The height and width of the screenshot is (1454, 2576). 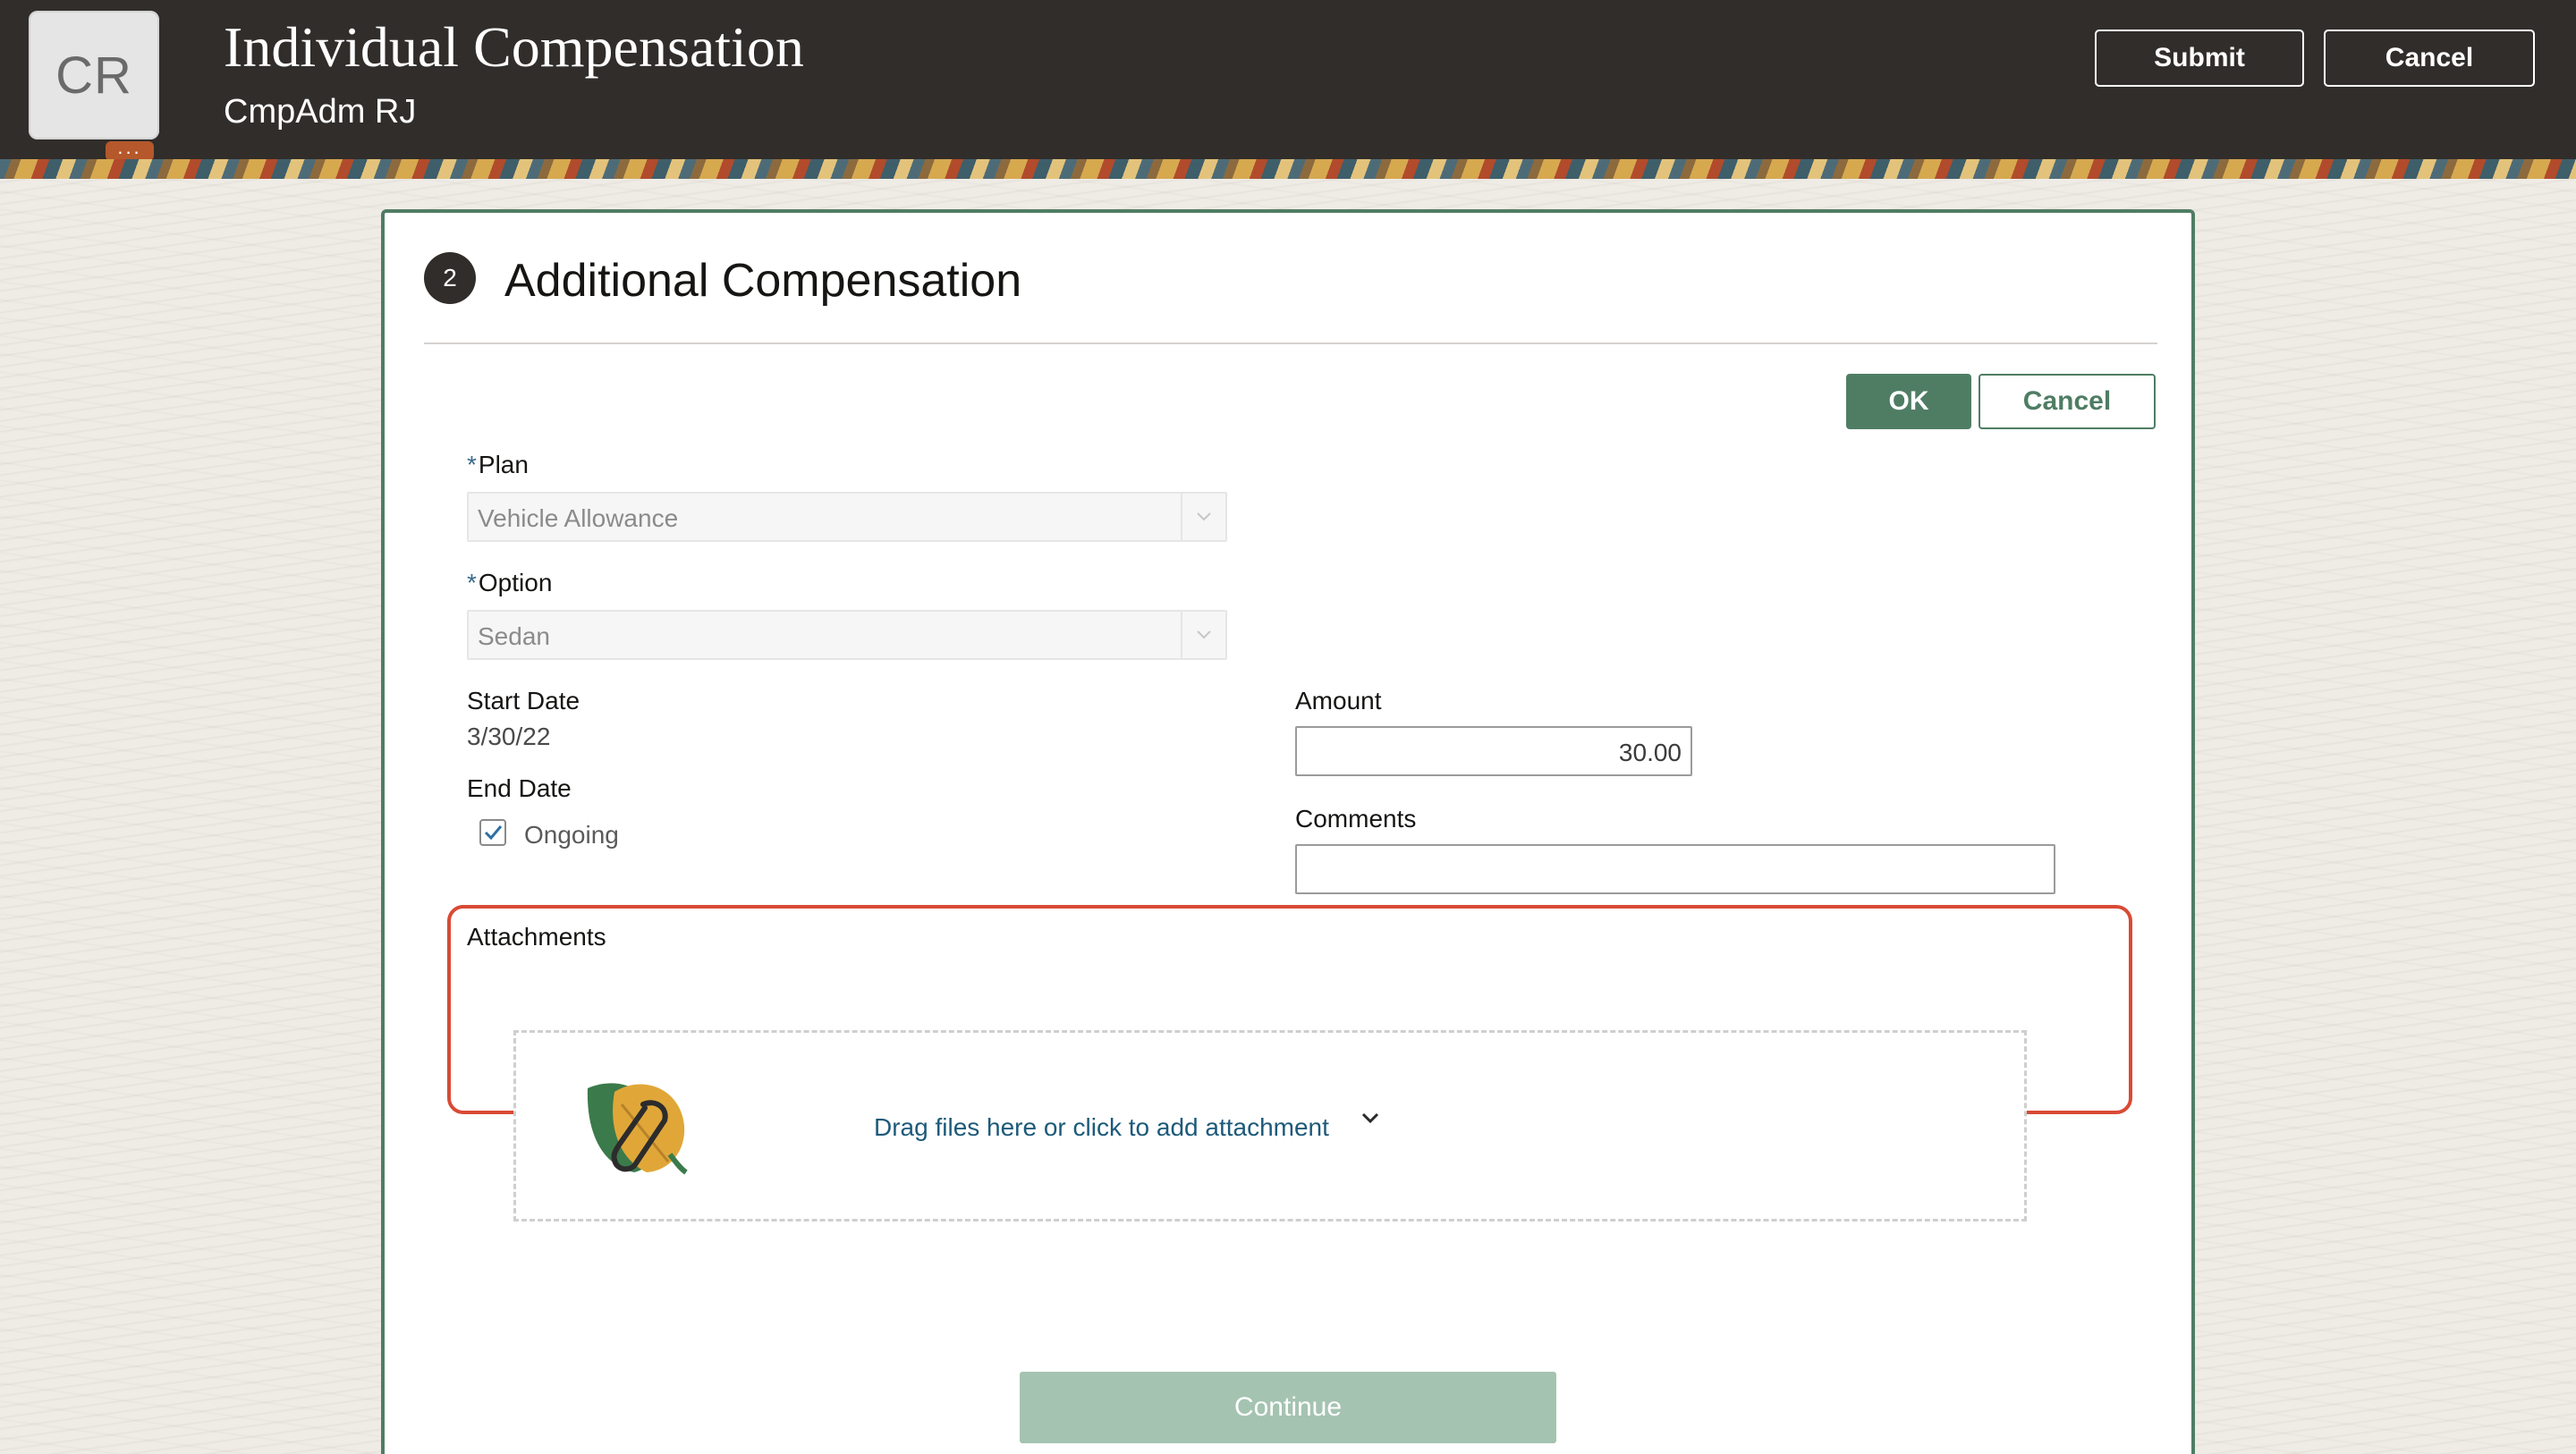 What do you see at coordinates (519, 788) in the screenshot?
I see `end-date-label: End Date` at bounding box center [519, 788].